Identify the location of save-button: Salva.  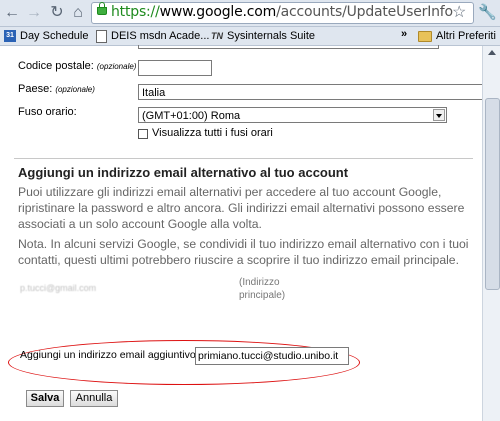
(45, 398).